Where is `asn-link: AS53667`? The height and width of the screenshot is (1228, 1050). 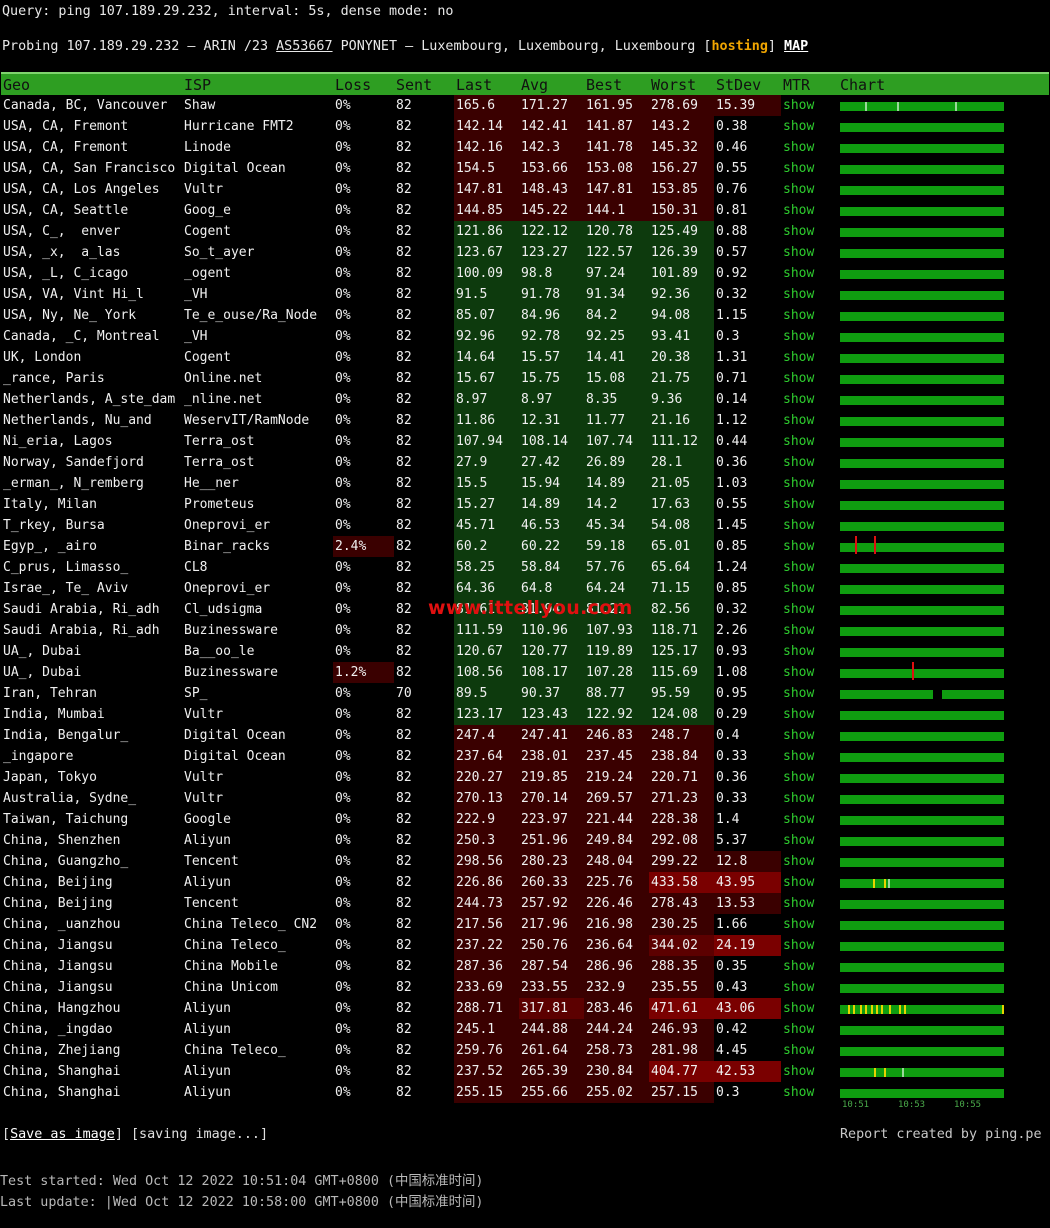
asn-link: AS53667 is located at coordinates (304, 46).